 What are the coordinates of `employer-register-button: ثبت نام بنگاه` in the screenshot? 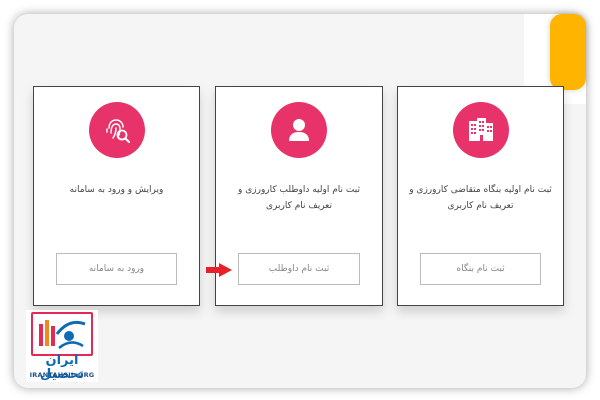 It's located at (480, 269).